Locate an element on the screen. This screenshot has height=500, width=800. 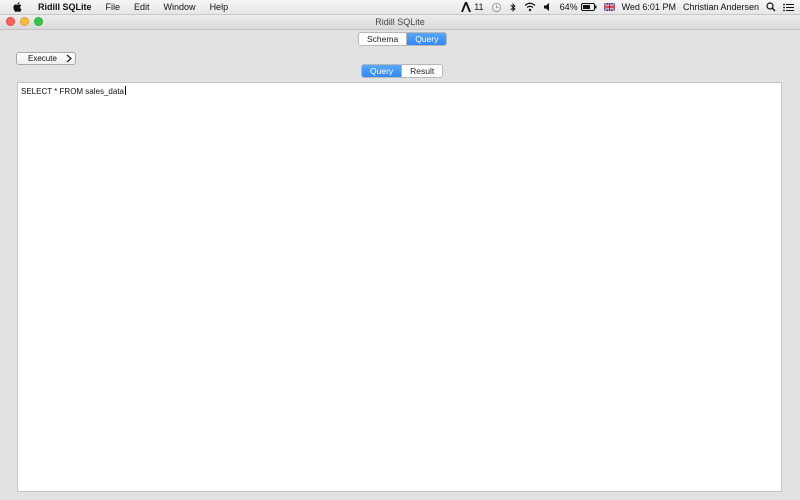
clock: Wed 6:01 PM is located at coordinates (649, 7).